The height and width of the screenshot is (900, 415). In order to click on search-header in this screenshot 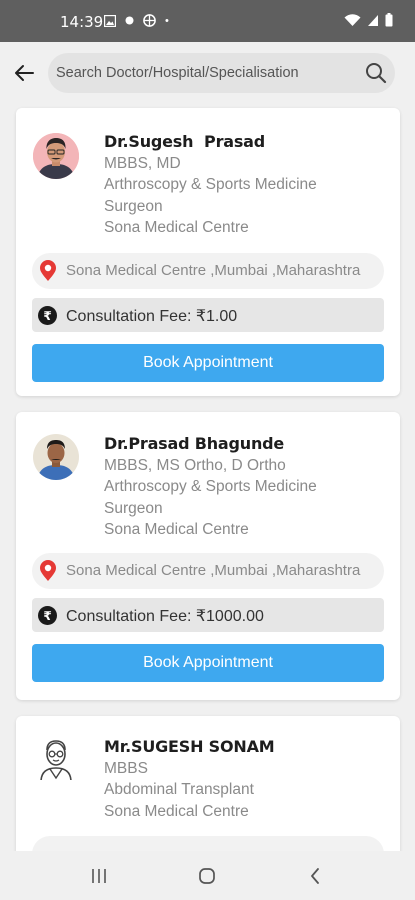, I will do `click(207, 73)`.